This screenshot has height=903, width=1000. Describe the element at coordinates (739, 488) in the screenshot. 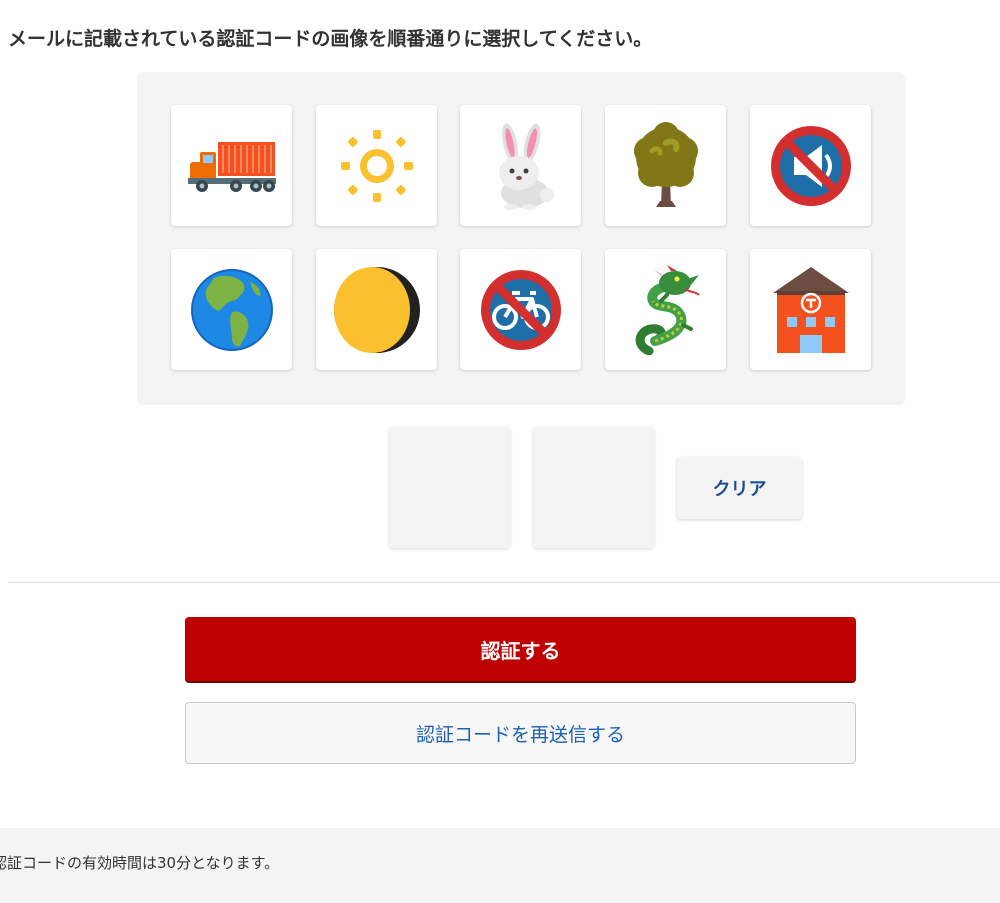

I see `clear-button: クリア` at that location.